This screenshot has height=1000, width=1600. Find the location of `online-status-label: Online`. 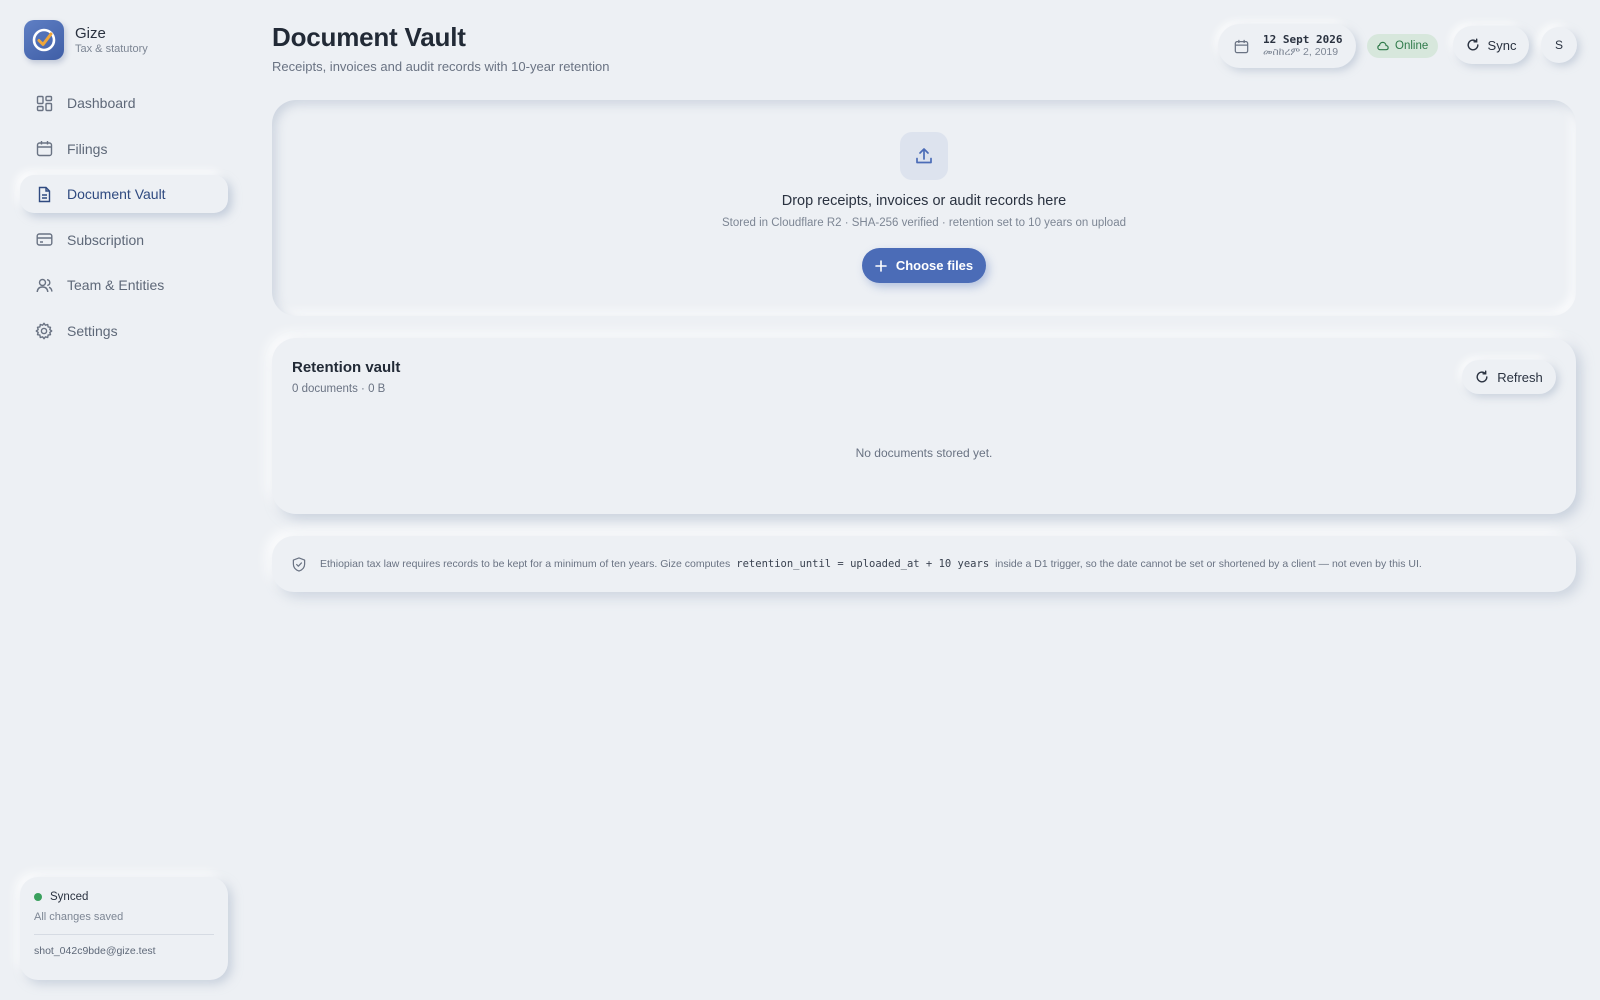

online-status-label: Online is located at coordinates (1412, 46).